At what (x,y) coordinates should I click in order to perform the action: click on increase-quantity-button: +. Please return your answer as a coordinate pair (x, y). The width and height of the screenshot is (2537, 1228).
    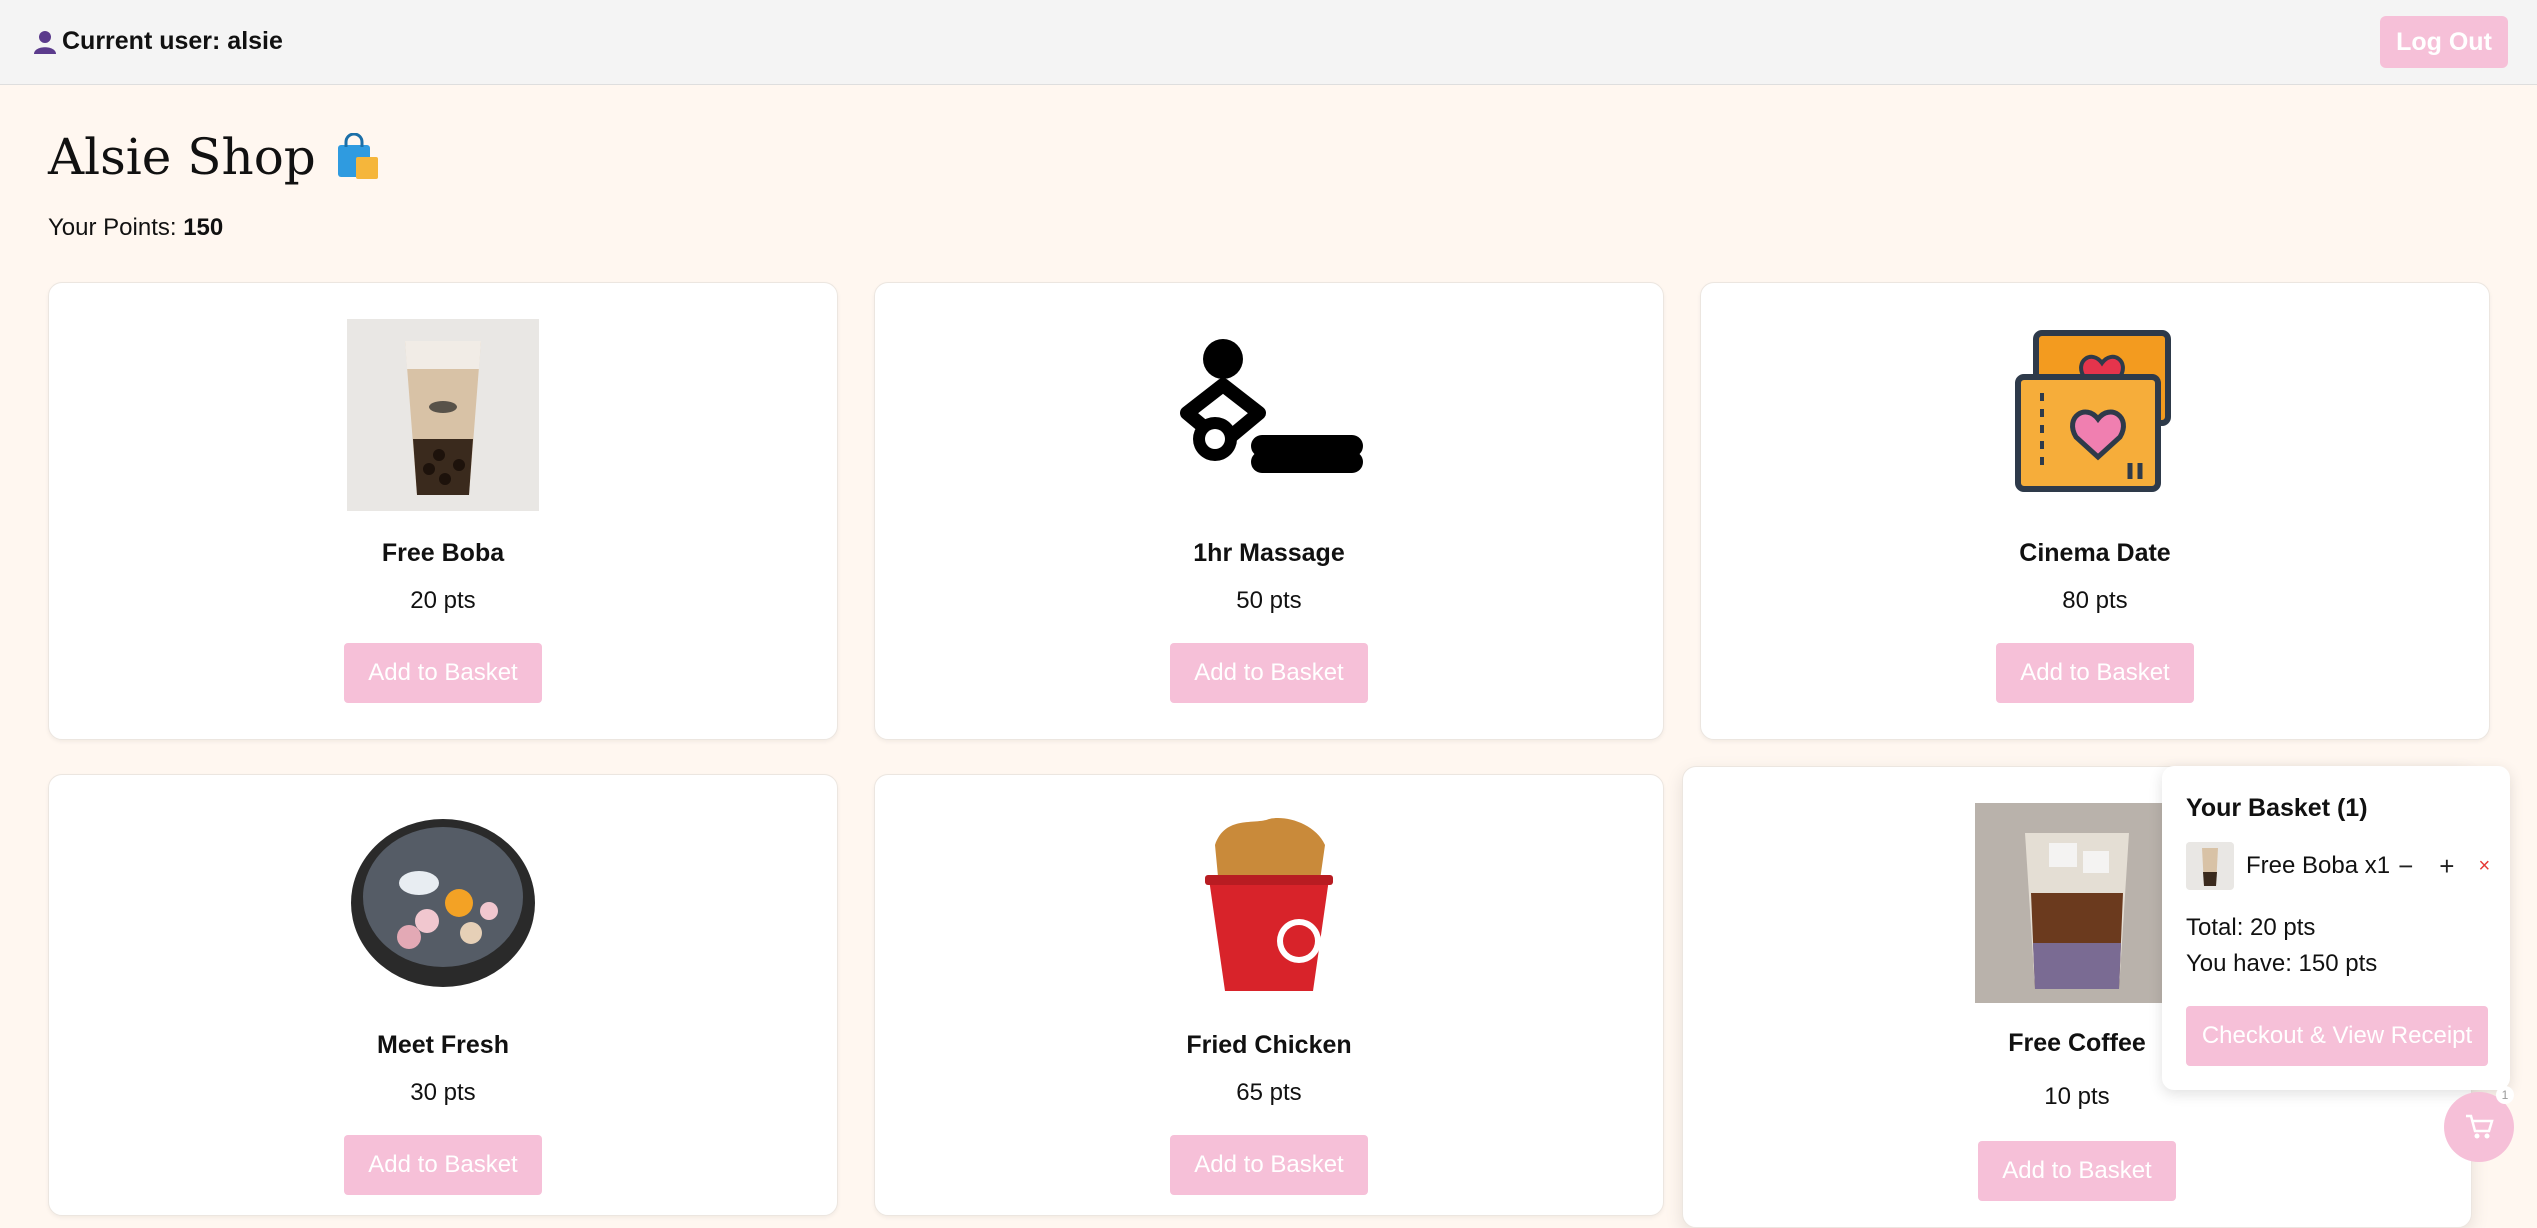
    Looking at the image, I should click on (2446, 866).